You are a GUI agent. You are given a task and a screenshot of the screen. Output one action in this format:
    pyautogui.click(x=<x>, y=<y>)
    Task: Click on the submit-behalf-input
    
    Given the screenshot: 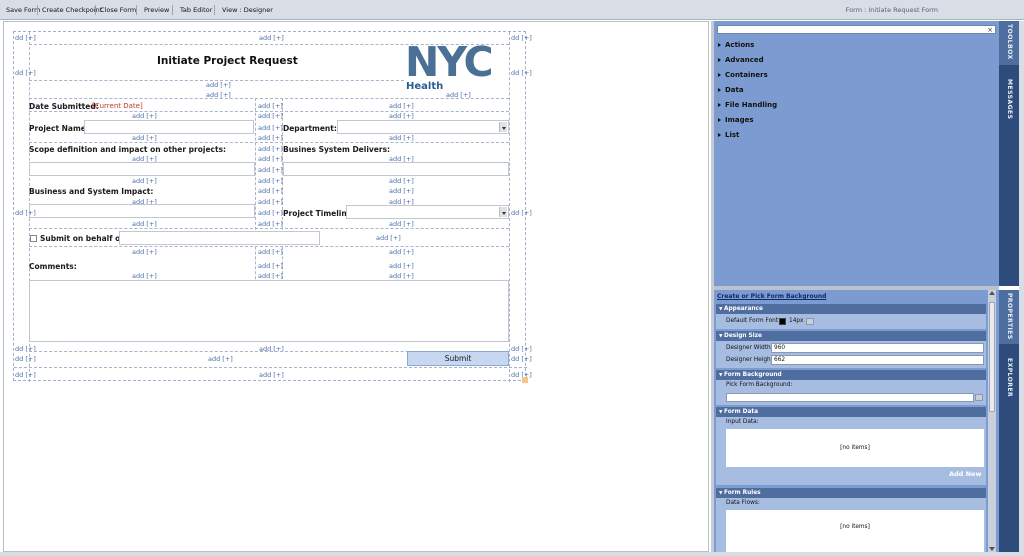 What is the action you would take?
    pyautogui.click(x=219, y=238)
    